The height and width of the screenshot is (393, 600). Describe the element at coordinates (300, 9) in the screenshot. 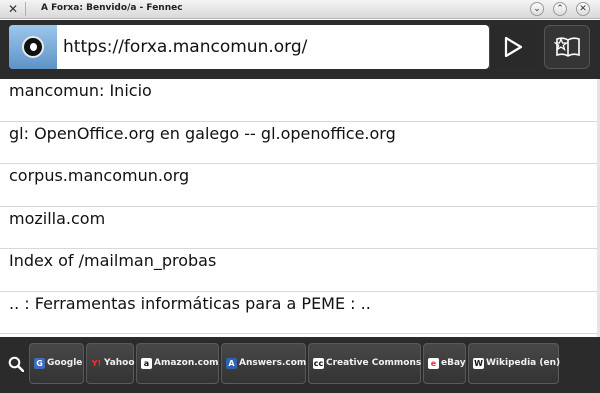

I see `window-titlebar: ✕ A Forxa: Benvido/a - Fennec ⌄ ⌃ ✕` at that location.